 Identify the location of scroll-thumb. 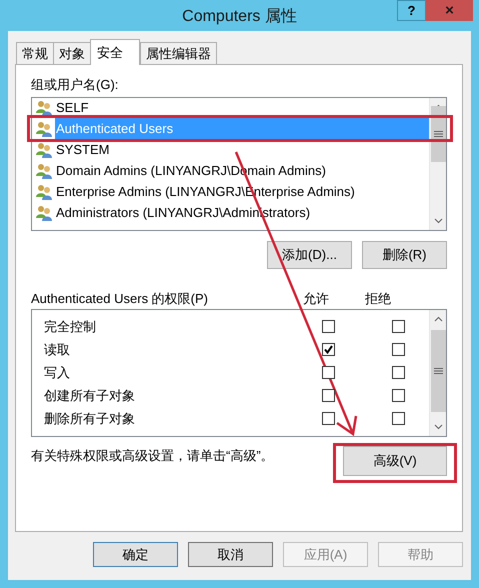
(438, 371).